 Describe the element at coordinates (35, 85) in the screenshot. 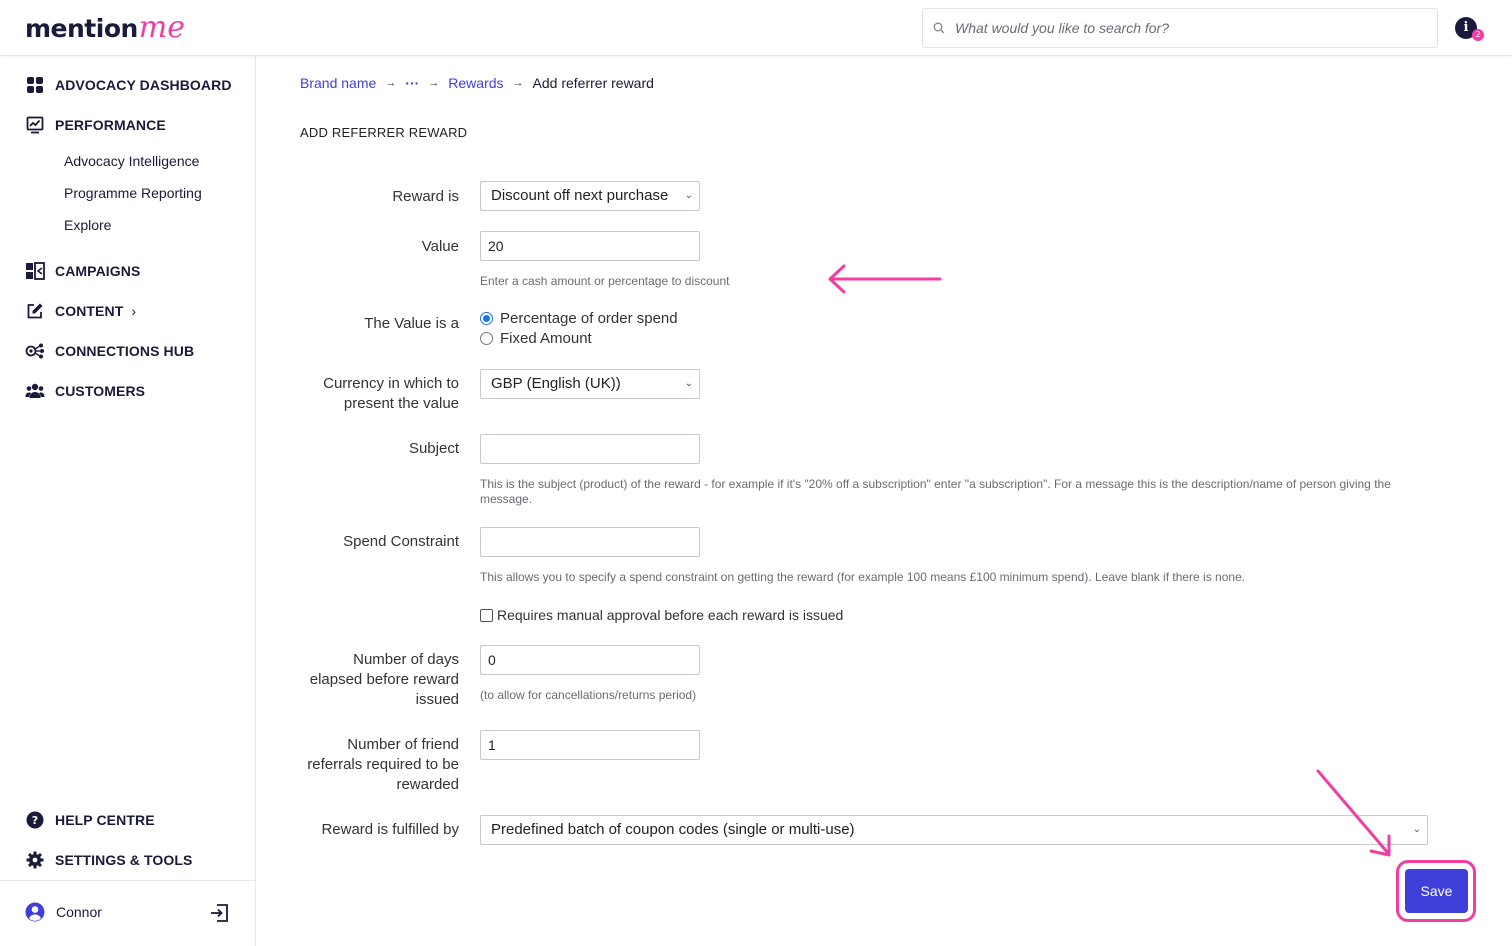

I see `grid-icon` at that location.